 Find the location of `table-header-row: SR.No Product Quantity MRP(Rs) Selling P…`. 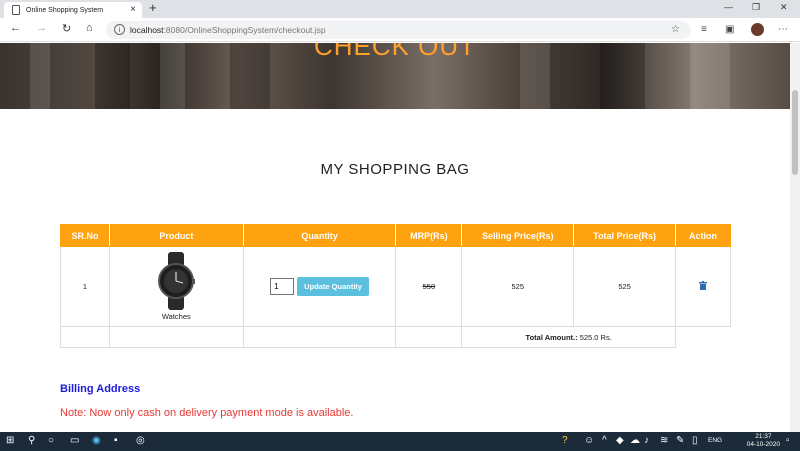

table-header-row: SR.No Product Quantity MRP(Rs) Selling P… is located at coordinates (395, 235).